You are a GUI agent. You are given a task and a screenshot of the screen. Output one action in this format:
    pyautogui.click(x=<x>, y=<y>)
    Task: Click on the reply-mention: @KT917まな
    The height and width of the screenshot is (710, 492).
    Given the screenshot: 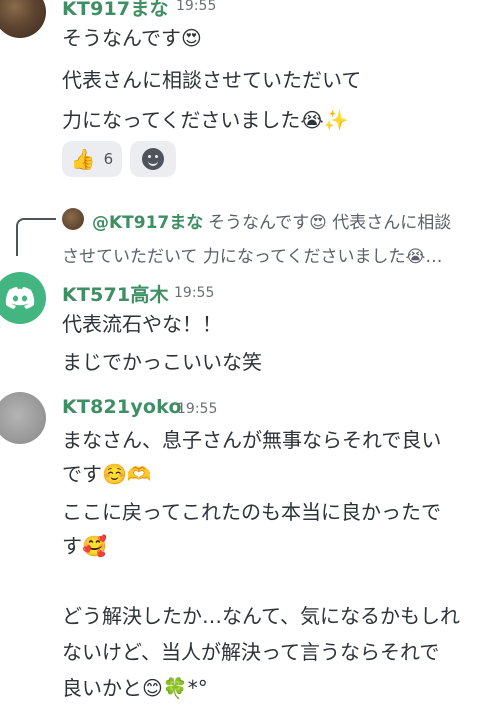 What is the action you would take?
    pyautogui.click(x=147, y=220)
    